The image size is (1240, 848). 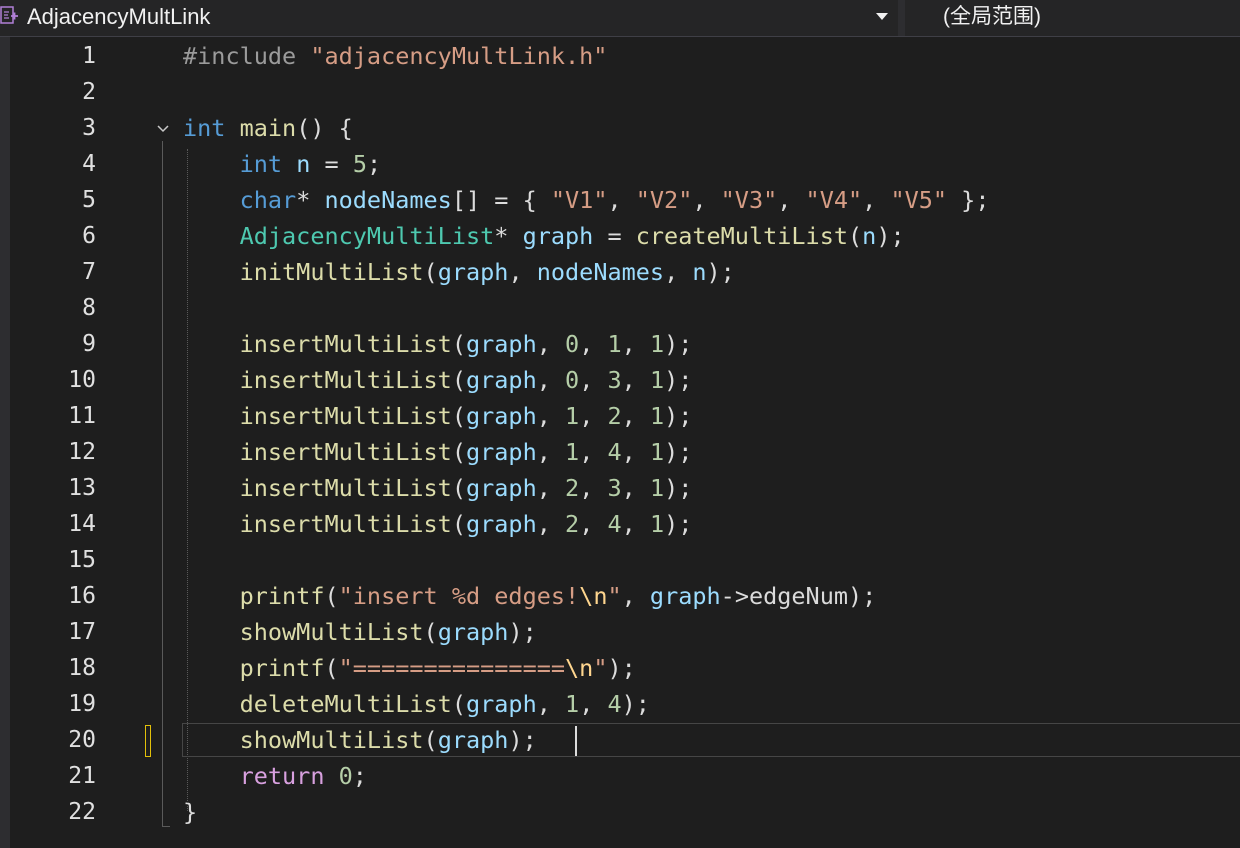 I want to click on code-token: =, so click(x=614, y=236).